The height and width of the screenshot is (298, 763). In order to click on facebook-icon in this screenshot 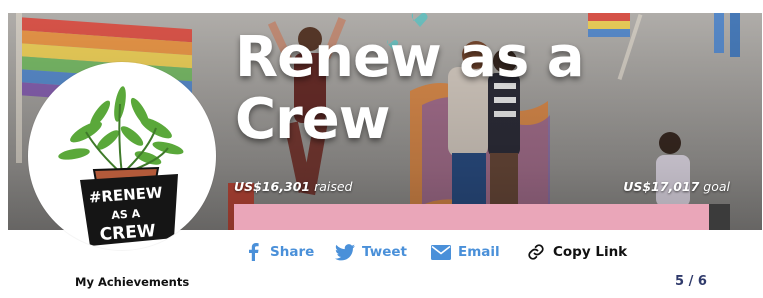, I will do `click(253, 252)`.